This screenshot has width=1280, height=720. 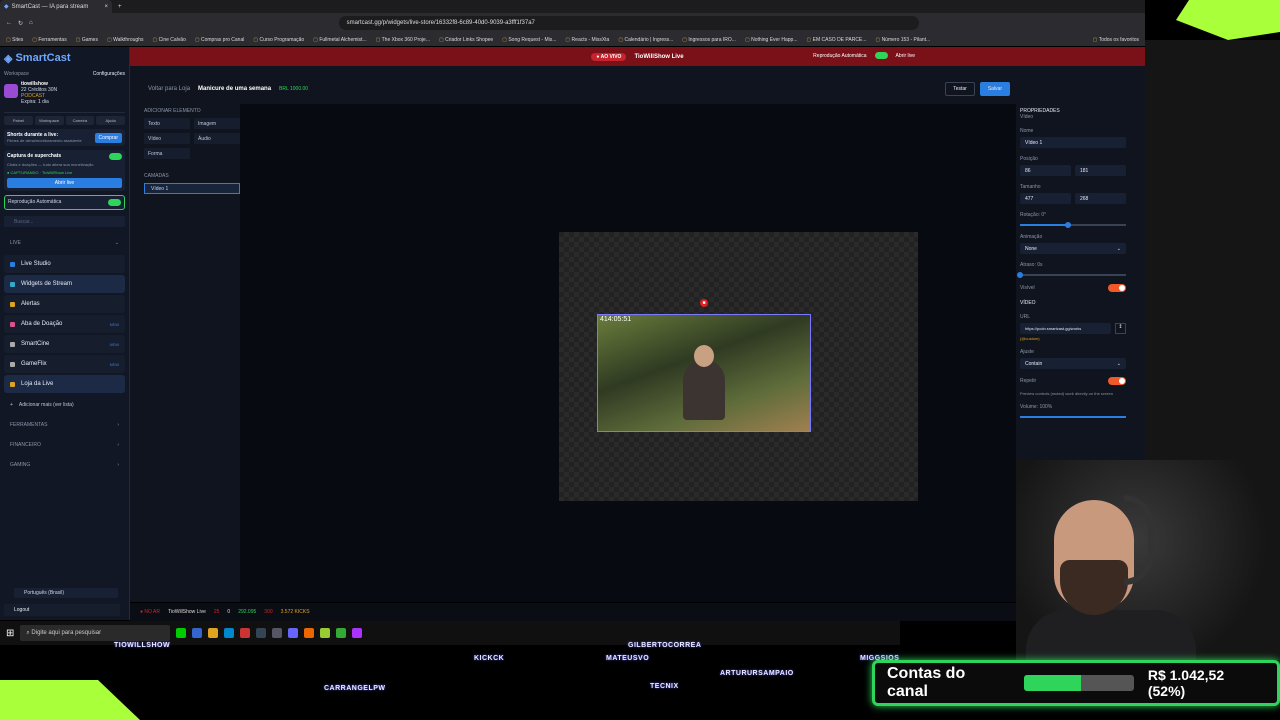 What do you see at coordinates (108, 137) in the screenshot?
I see `buy-button: Comprar` at bounding box center [108, 137].